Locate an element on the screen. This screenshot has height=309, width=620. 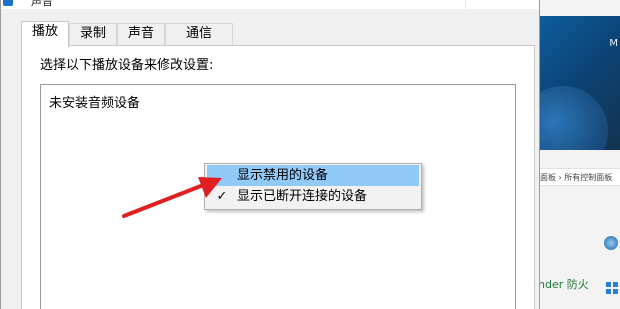
network-icon is located at coordinates (611, 243).